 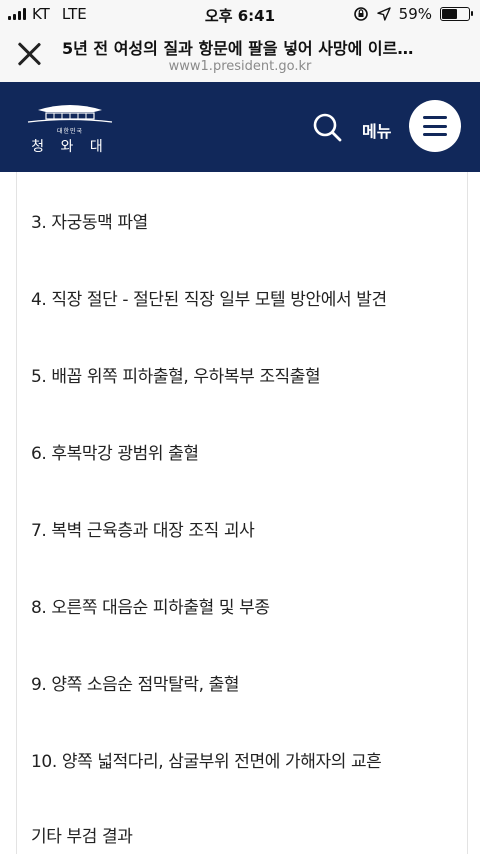 I want to click on site-header: 대한민국 청 와 대 메뉴, so click(x=240, y=127).